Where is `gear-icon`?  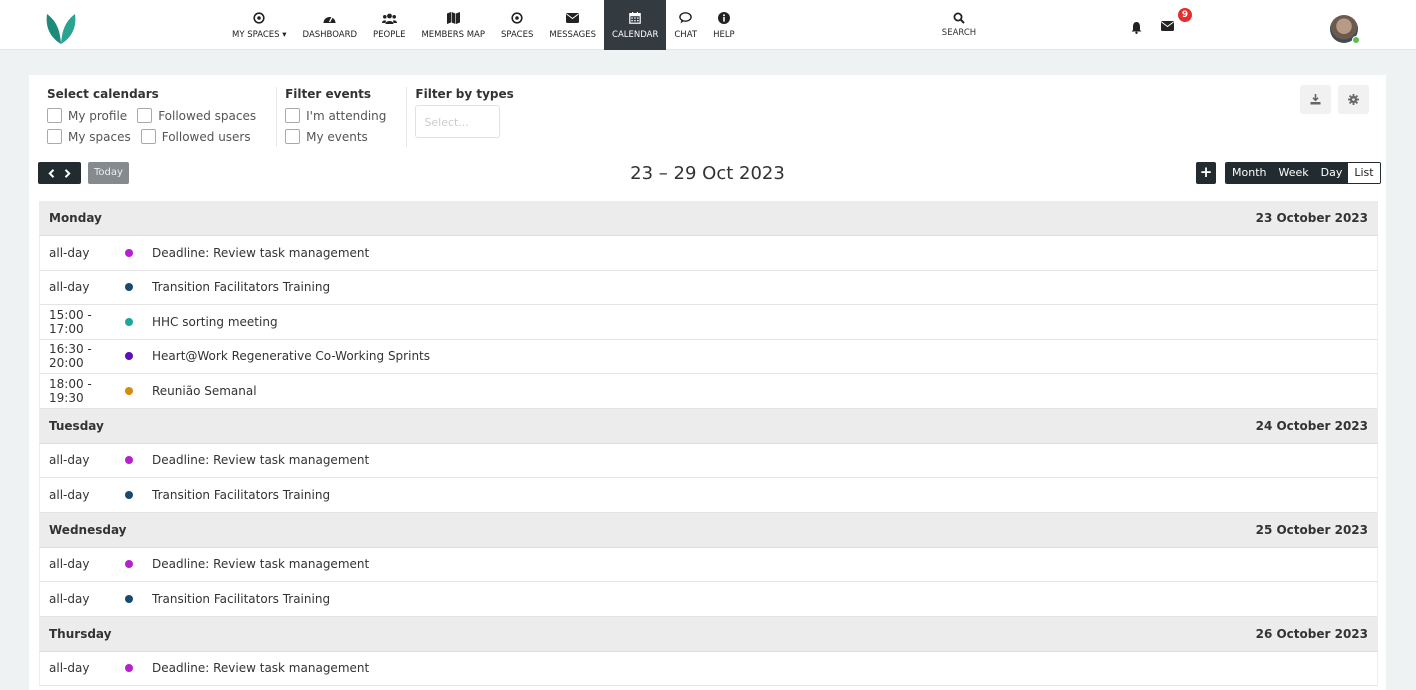 gear-icon is located at coordinates (1353, 99).